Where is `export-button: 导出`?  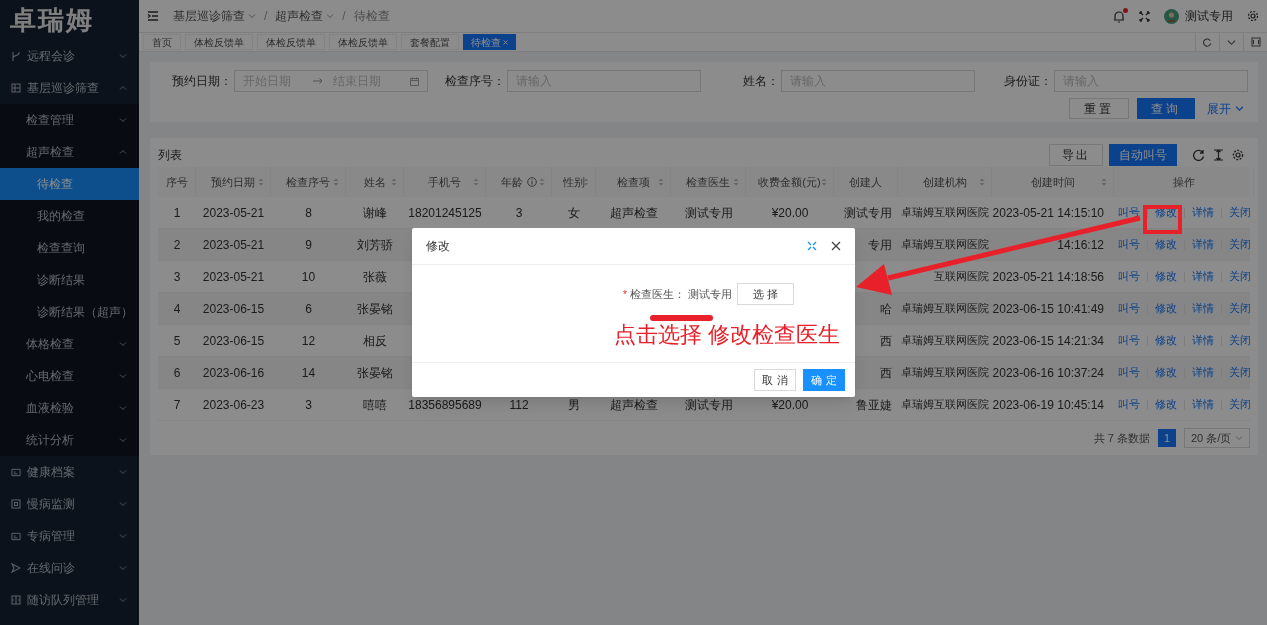
export-button: 导出 is located at coordinates (1076, 155).